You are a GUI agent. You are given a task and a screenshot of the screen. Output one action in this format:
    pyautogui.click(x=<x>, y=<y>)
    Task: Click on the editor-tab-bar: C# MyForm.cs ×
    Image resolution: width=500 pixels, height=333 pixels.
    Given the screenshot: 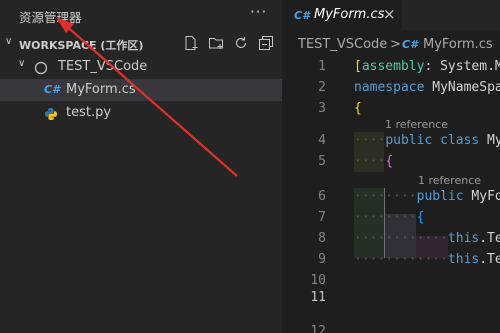 What is the action you would take?
    pyautogui.click(x=391, y=15)
    